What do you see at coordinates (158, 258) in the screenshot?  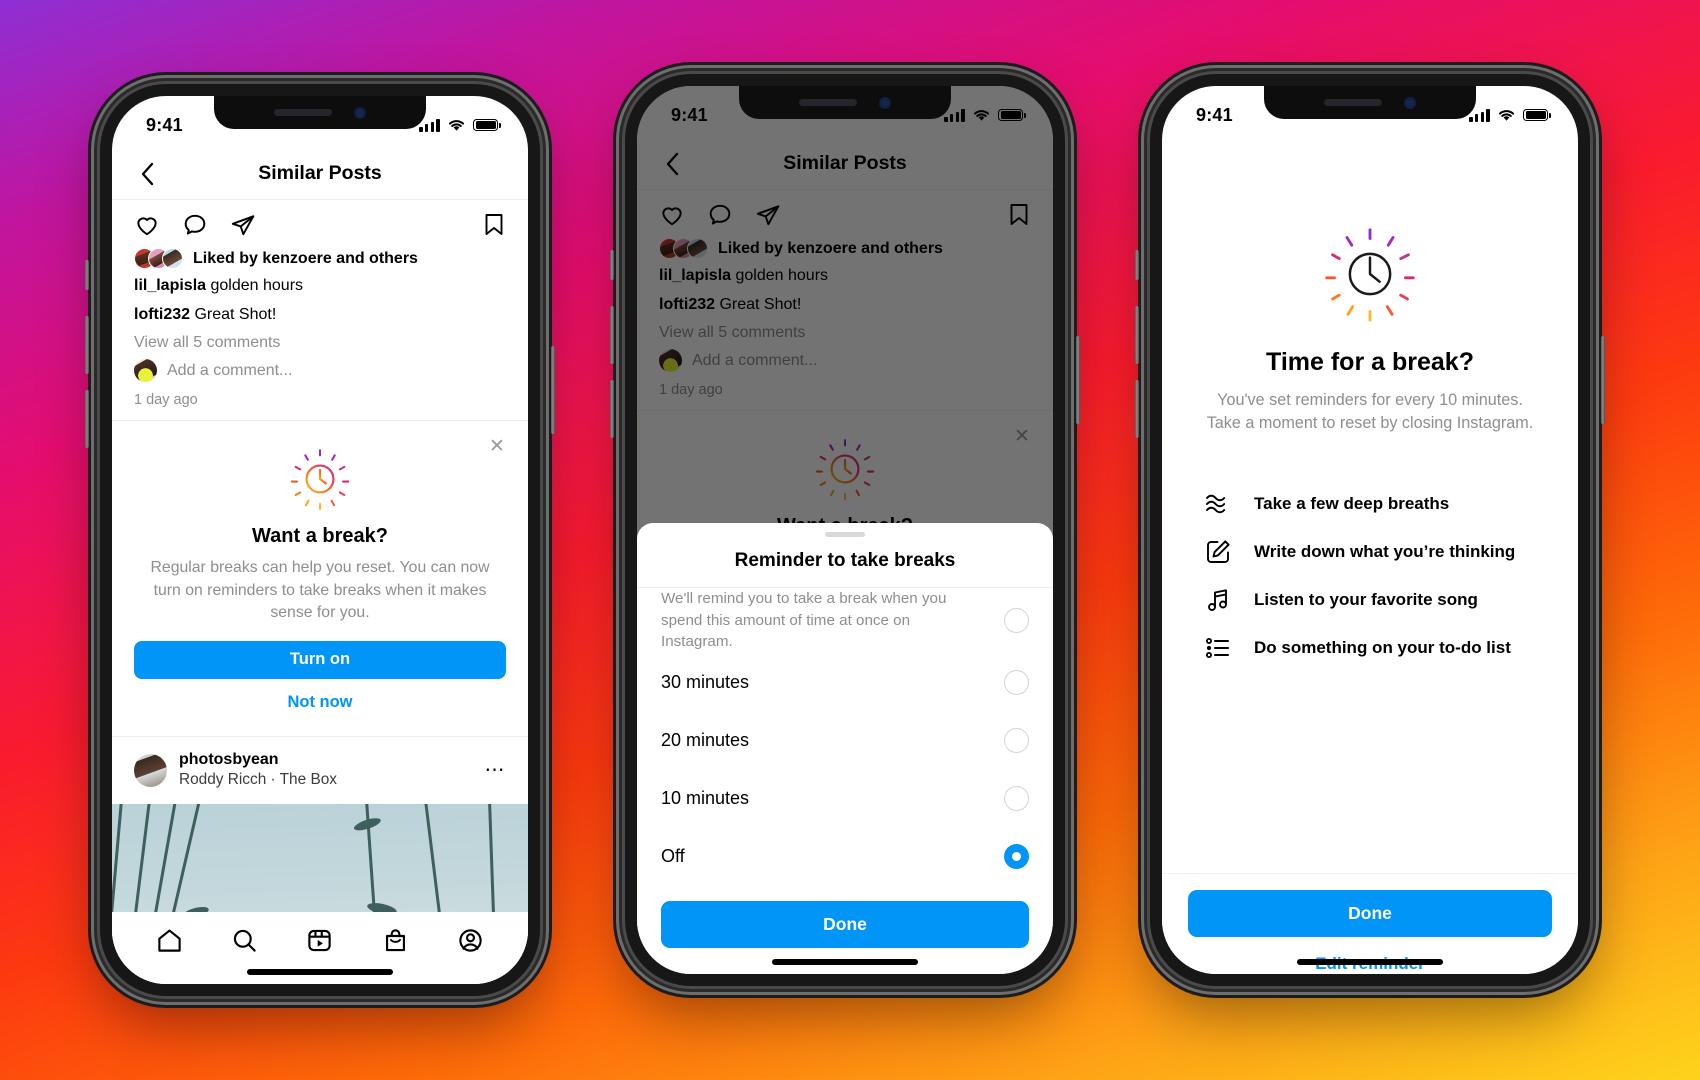 I see `liker-avatars` at bounding box center [158, 258].